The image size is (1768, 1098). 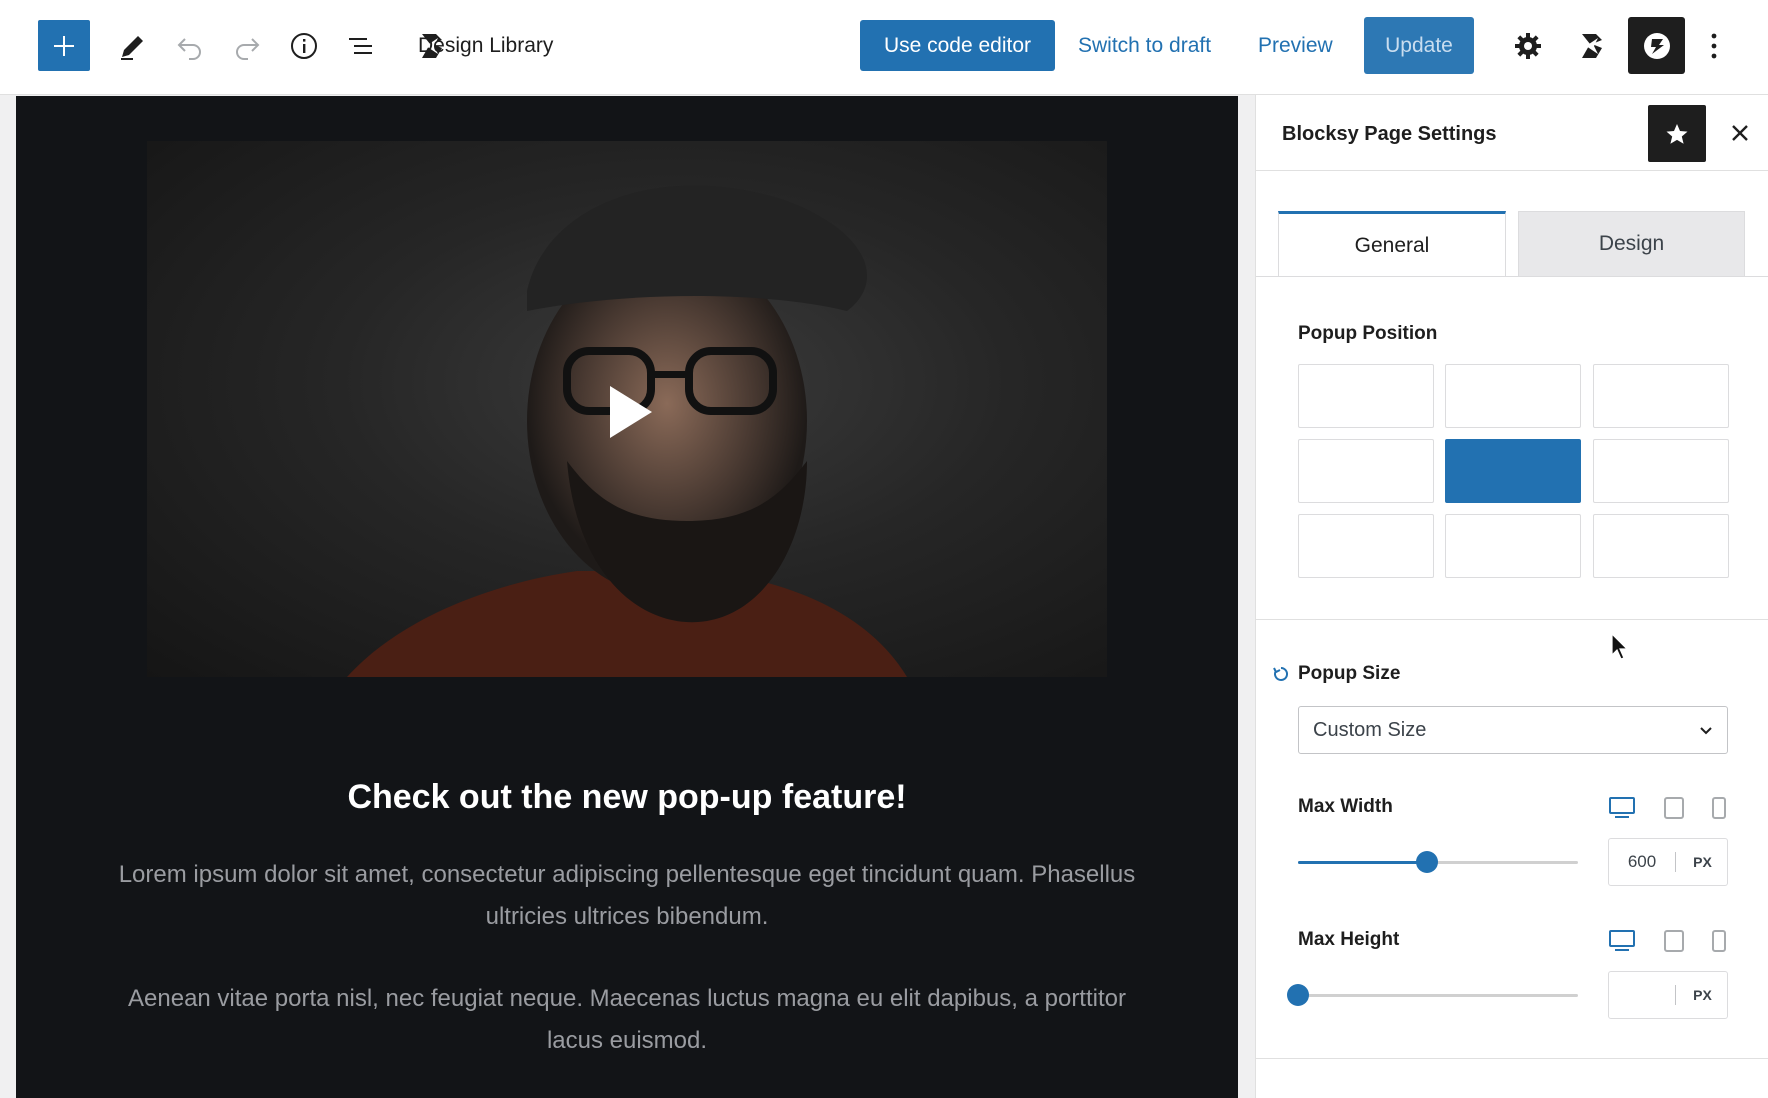 I want to click on tab-general: General, so click(x=1392, y=244).